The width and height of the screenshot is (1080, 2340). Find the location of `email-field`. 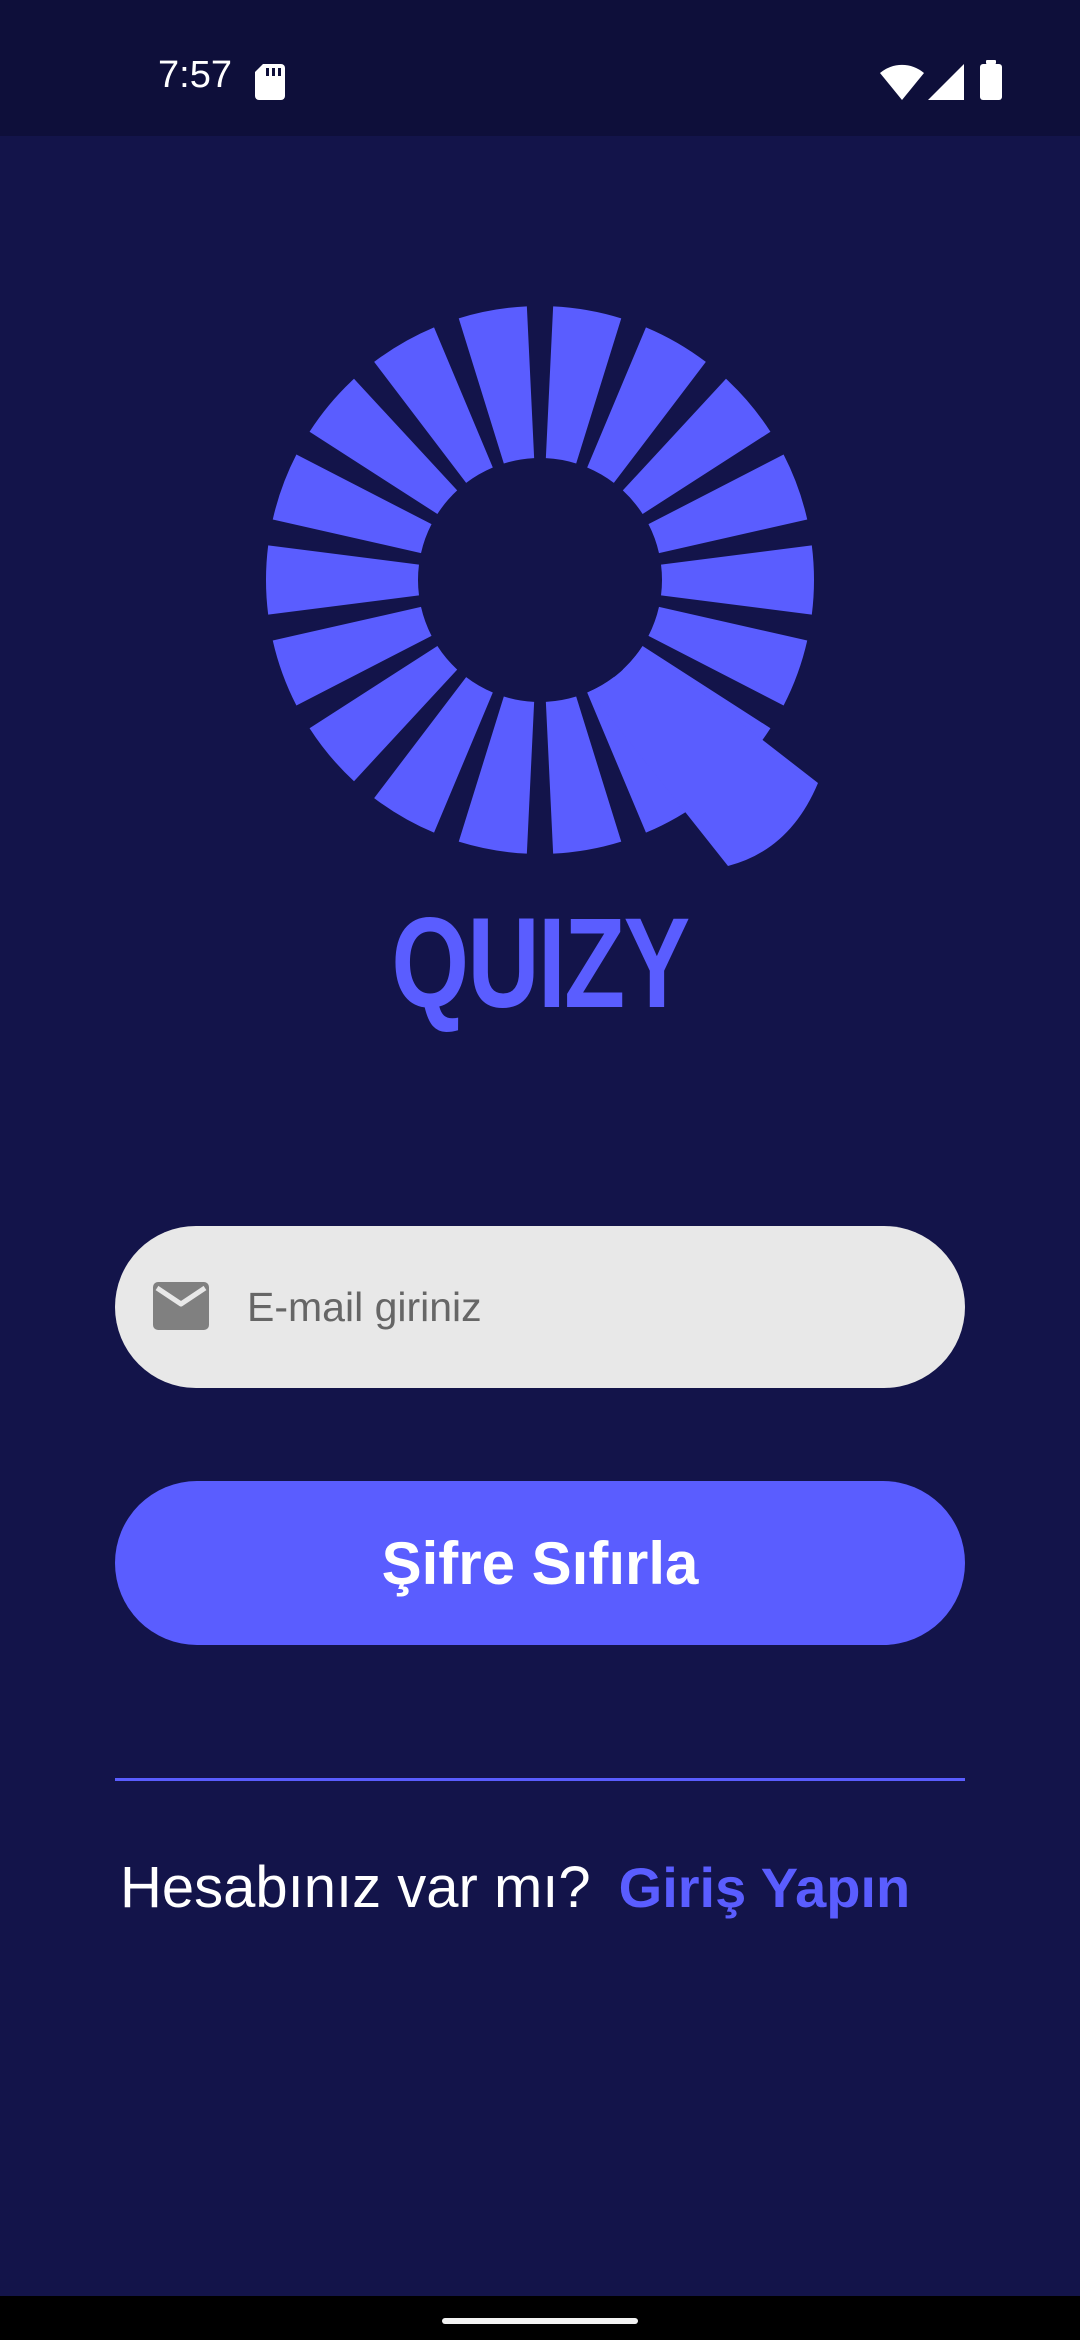

email-field is located at coordinates (540, 1307).